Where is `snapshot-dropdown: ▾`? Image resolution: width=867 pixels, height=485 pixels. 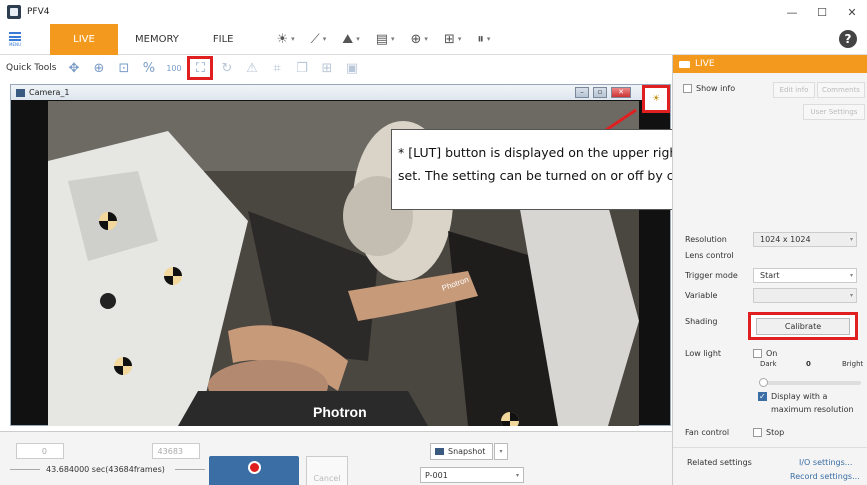
snapshot-dropdown: ▾ is located at coordinates (501, 451).